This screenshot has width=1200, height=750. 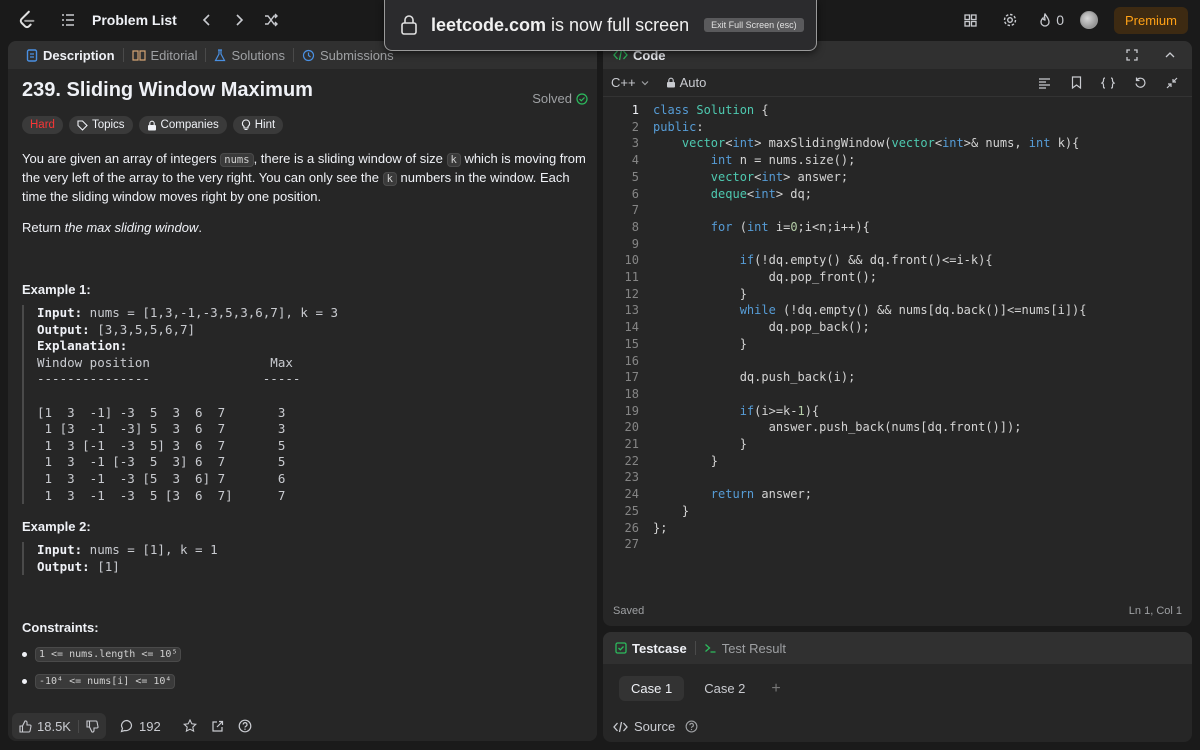 What do you see at coordinates (897, 478) in the screenshot?
I see `code-line: 23` at bounding box center [897, 478].